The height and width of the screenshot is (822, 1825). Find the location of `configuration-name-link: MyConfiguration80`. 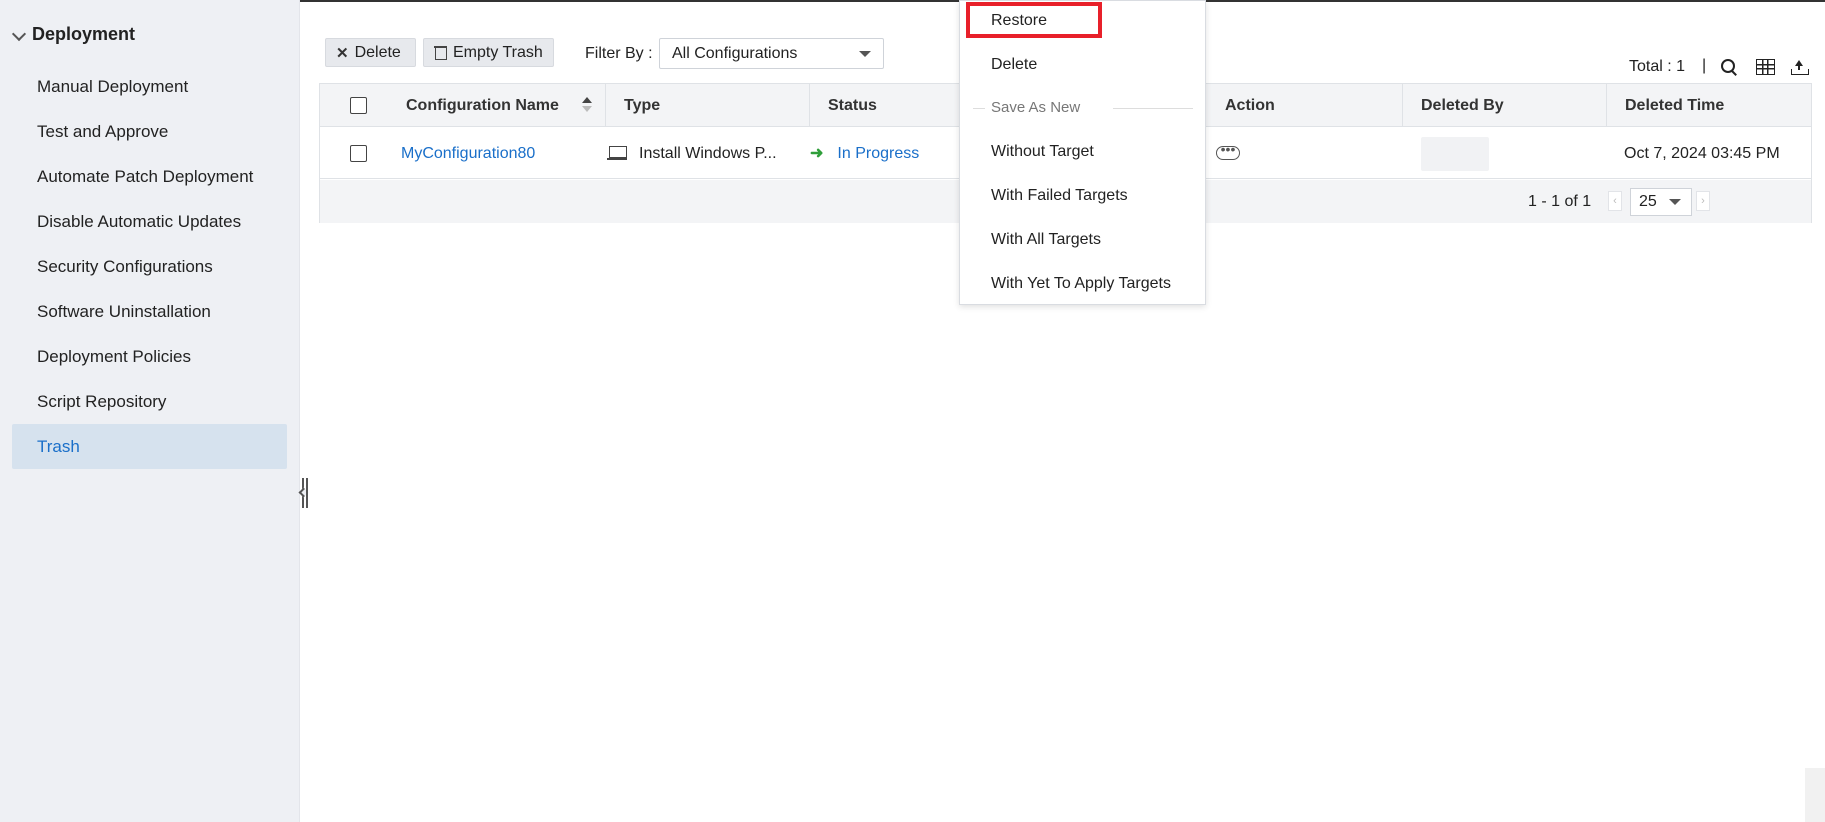

configuration-name-link: MyConfiguration80 is located at coordinates (468, 153).